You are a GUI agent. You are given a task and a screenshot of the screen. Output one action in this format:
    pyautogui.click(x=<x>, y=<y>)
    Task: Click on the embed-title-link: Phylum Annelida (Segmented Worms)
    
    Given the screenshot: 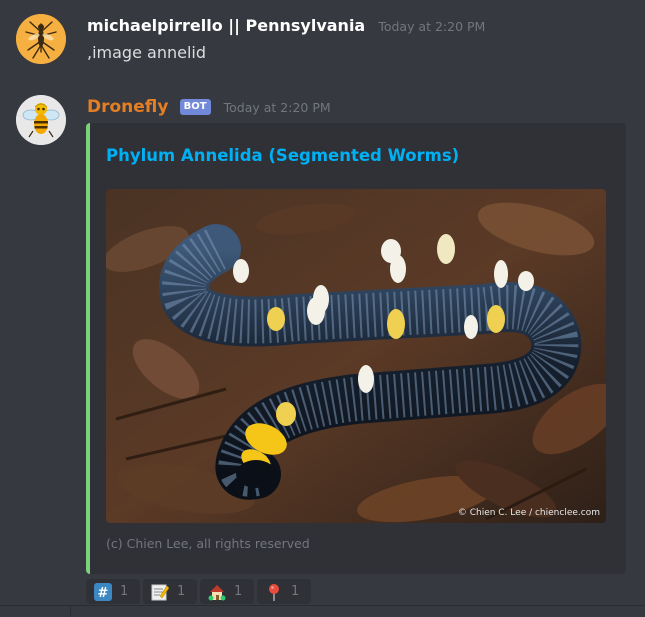 What is the action you would take?
    pyautogui.click(x=282, y=155)
    